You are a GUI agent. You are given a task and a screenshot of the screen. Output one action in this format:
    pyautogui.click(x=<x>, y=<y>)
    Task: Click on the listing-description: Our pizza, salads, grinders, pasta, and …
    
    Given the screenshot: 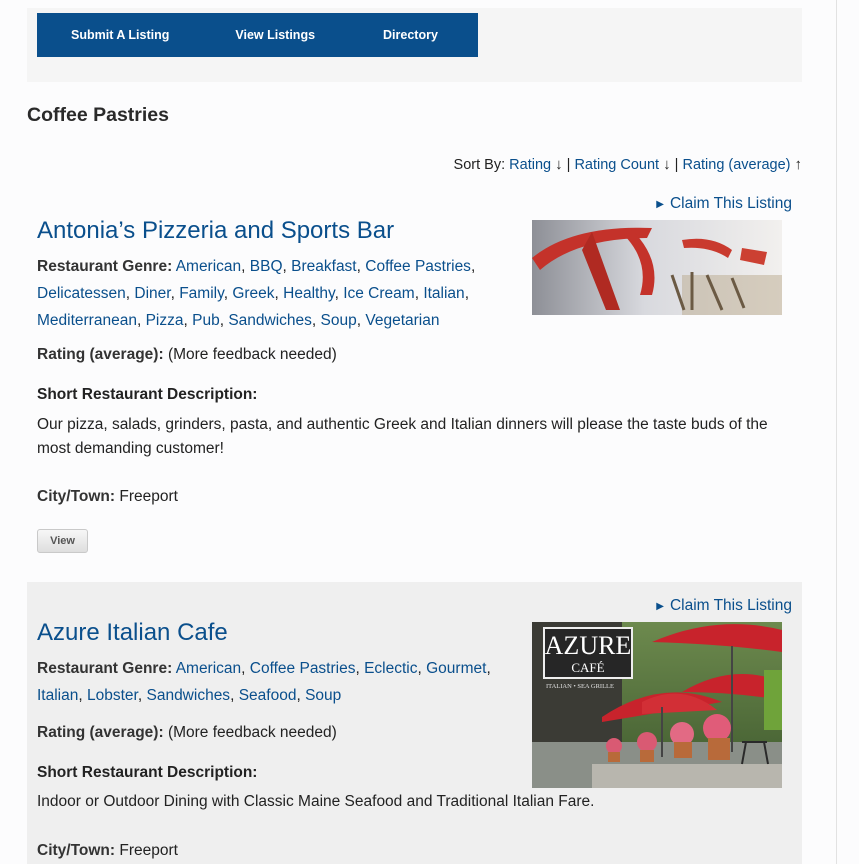 What is the action you would take?
    pyautogui.click(x=402, y=436)
    